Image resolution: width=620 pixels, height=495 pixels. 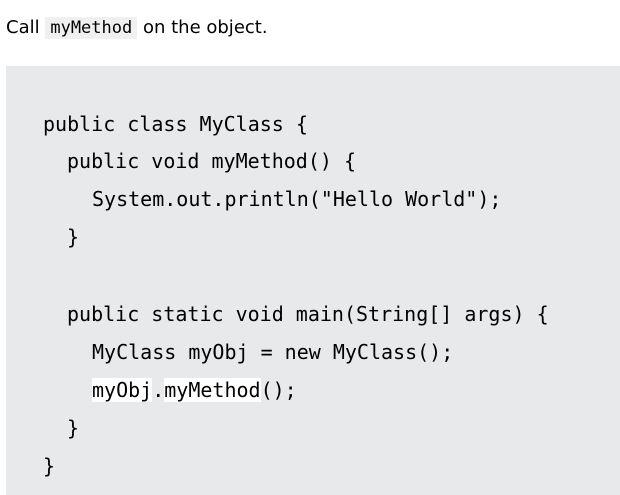 I want to click on input-field-method: myMethod, so click(x=212, y=390).